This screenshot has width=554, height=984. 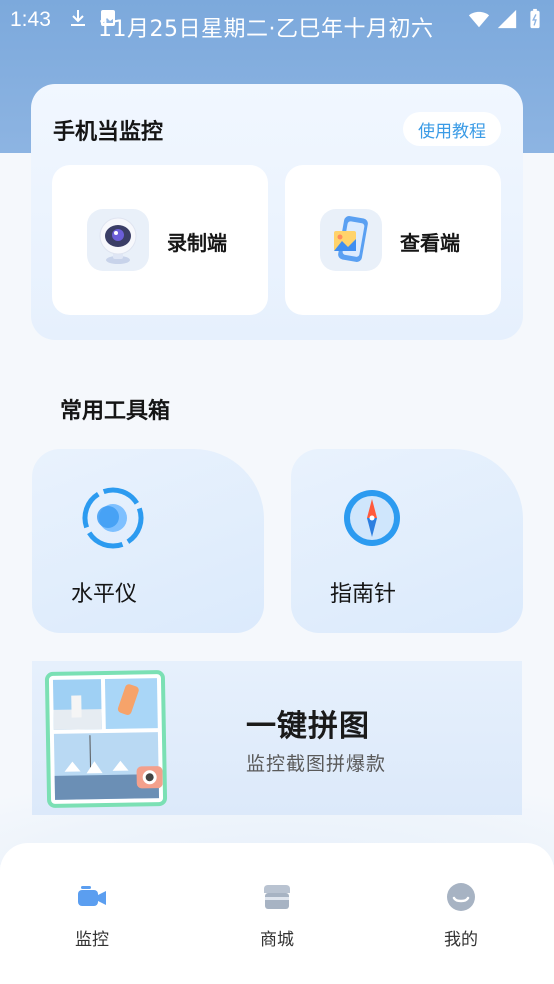 What do you see at coordinates (113, 518) in the screenshot?
I see `spirit-level-icon` at bounding box center [113, 518].